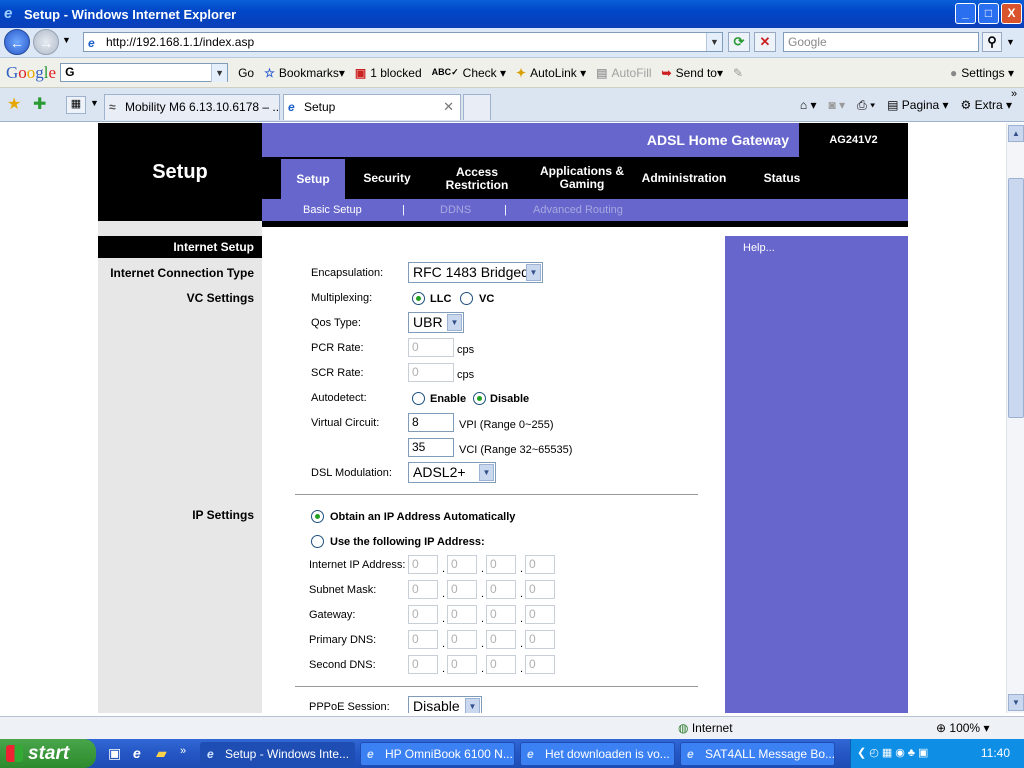  What do you see at coordinates (551, 73) in the screenshot?
I see `autolink-button: ✦ AutoLink ▾` at bounding box center [551, 73].